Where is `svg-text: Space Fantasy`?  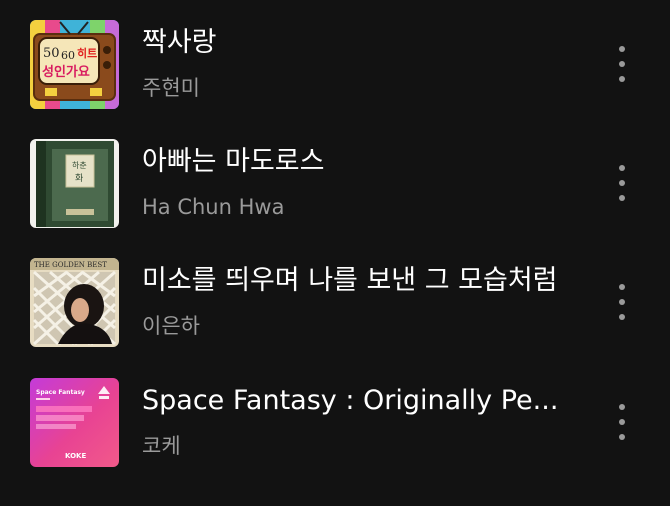 svg-text: Space Fantasy is located at coordinates (60, 392).